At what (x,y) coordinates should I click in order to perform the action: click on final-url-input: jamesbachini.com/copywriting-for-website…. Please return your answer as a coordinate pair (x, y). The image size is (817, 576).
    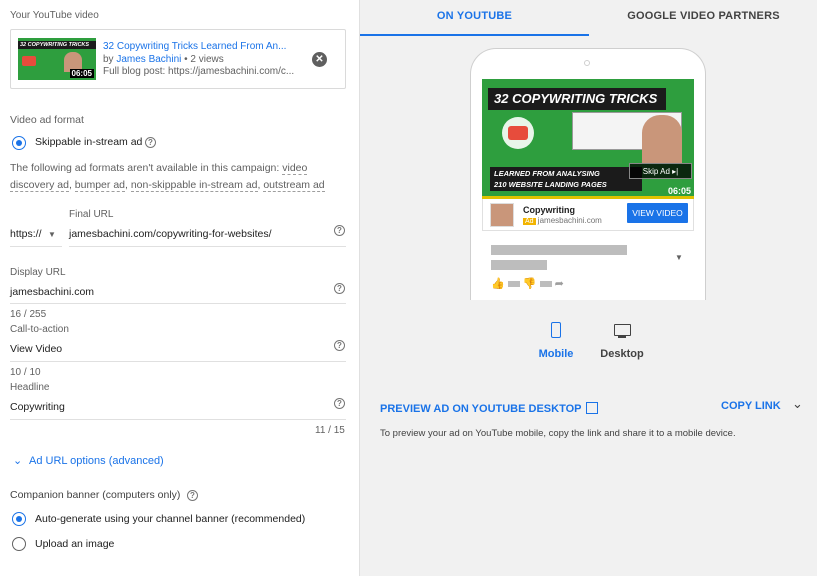
    Looking at the image, I should click on (170, 234).